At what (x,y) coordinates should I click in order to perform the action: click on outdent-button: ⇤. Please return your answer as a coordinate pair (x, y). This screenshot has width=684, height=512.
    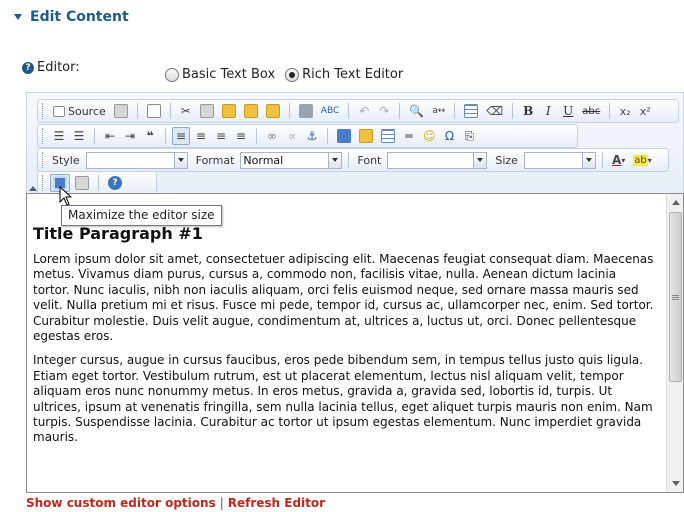
    Looking at the image, I should click on (110, 136).